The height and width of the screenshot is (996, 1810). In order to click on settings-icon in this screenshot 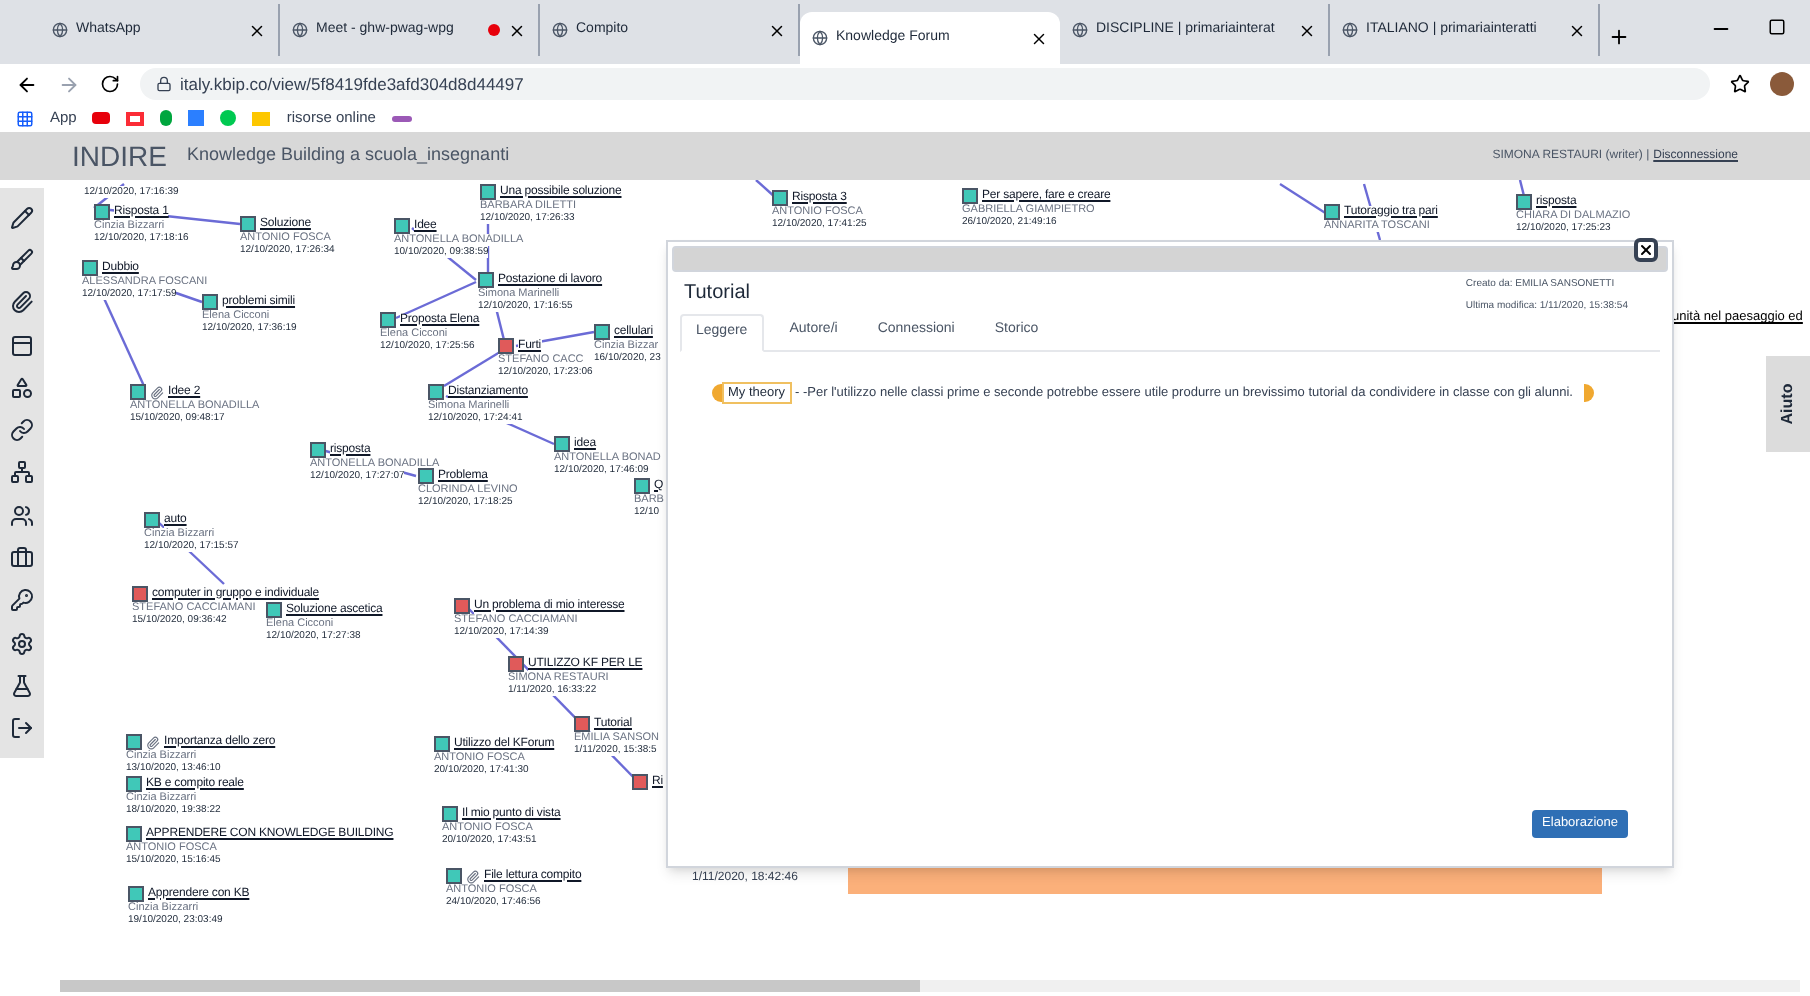, I will do `click(22, 643)`.